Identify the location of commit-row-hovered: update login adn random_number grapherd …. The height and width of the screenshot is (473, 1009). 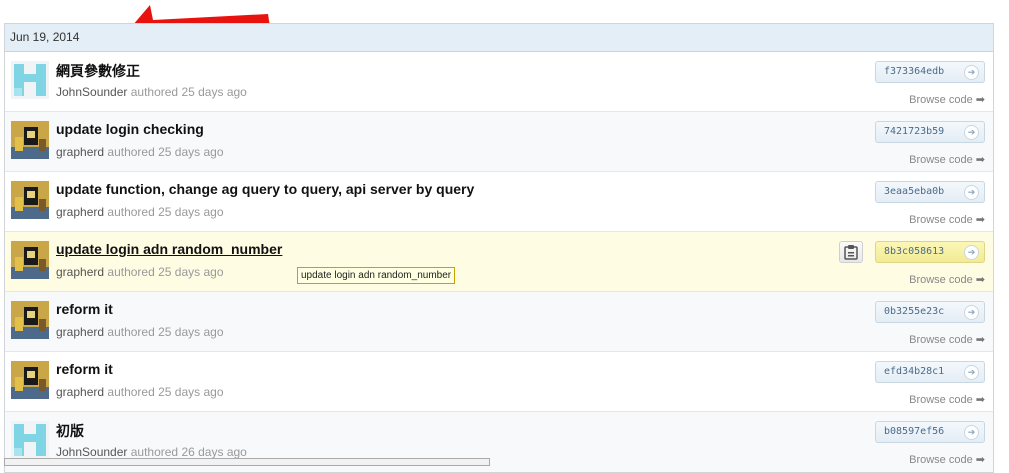
(499, 262).